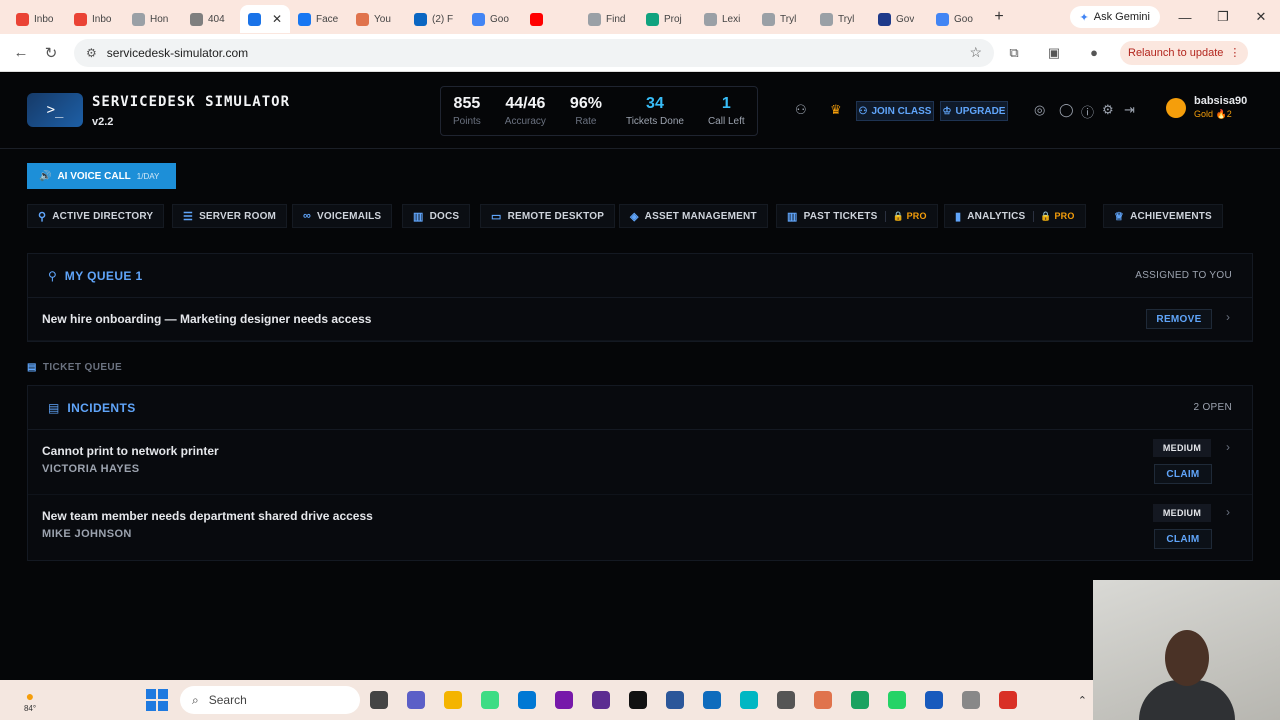 The height and width of the screenshot is (720, 1280). I want to click on discord-icon: ◎, so click(1039, 110).